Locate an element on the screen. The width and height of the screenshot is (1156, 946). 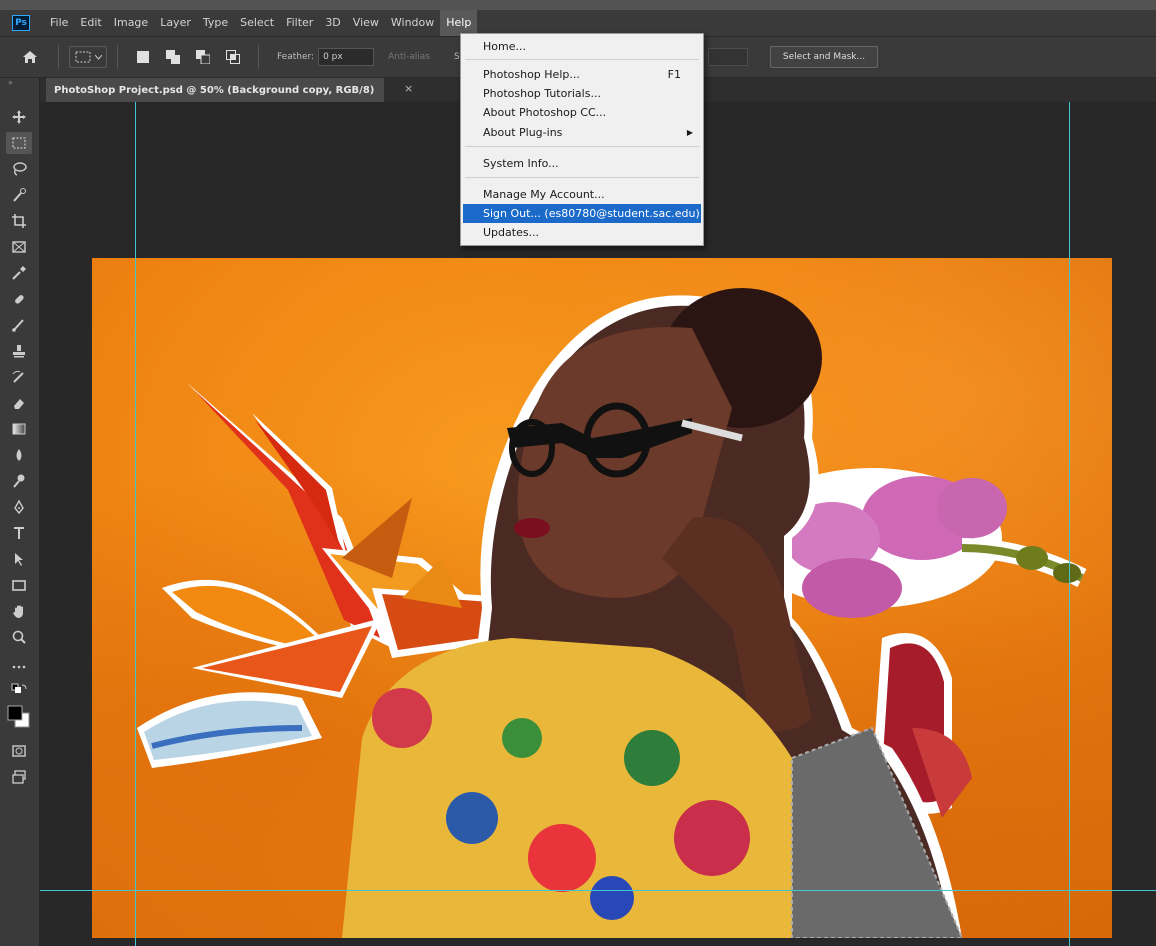
tools-panel: » is located at coordinates (20, 512).